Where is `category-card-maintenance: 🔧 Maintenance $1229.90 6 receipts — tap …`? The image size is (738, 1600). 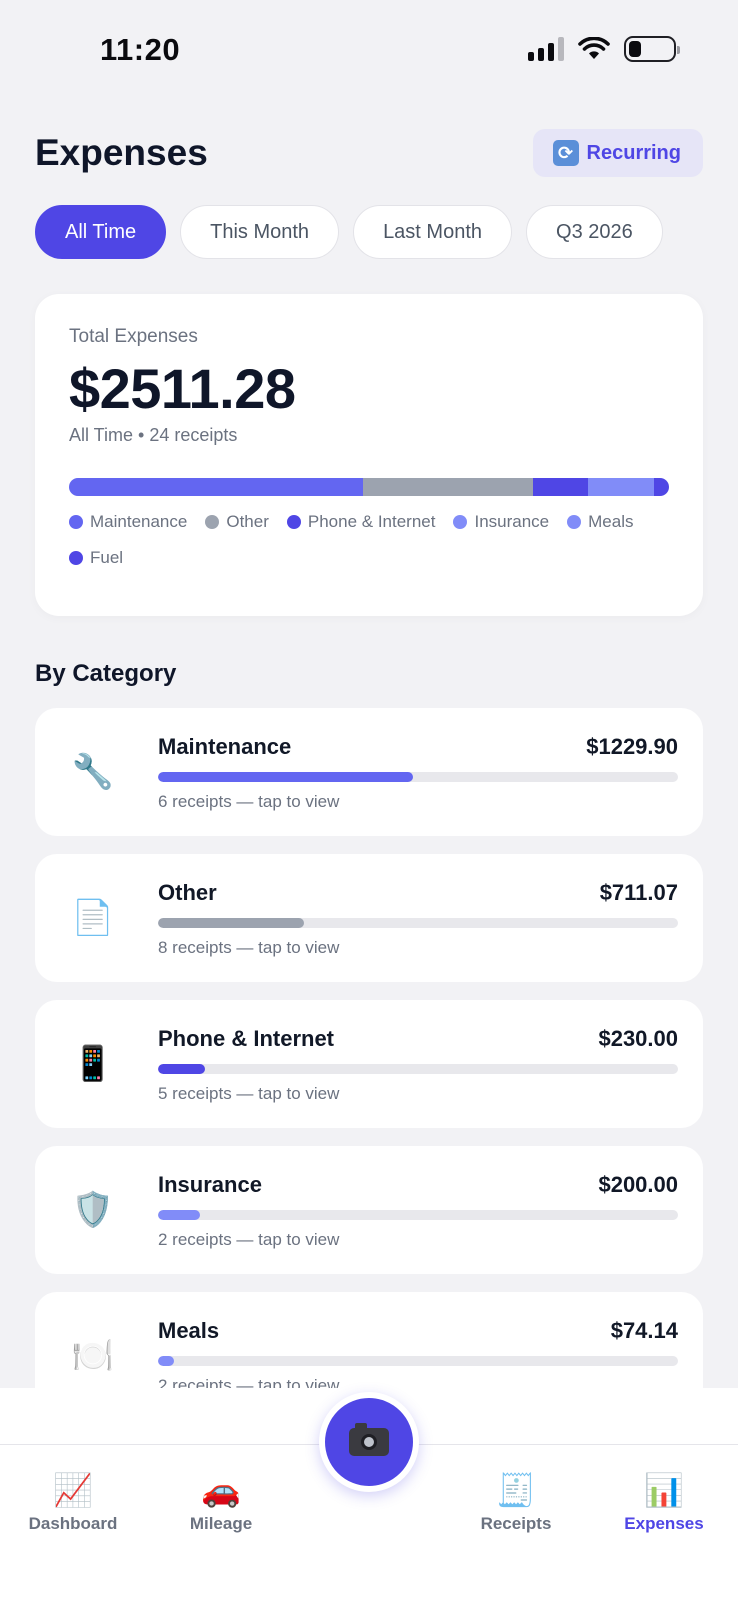
category-card-maintenance: 🔧 Maintenance $1229.90 6 receipts — tap … is located at coordinates (369, 772).